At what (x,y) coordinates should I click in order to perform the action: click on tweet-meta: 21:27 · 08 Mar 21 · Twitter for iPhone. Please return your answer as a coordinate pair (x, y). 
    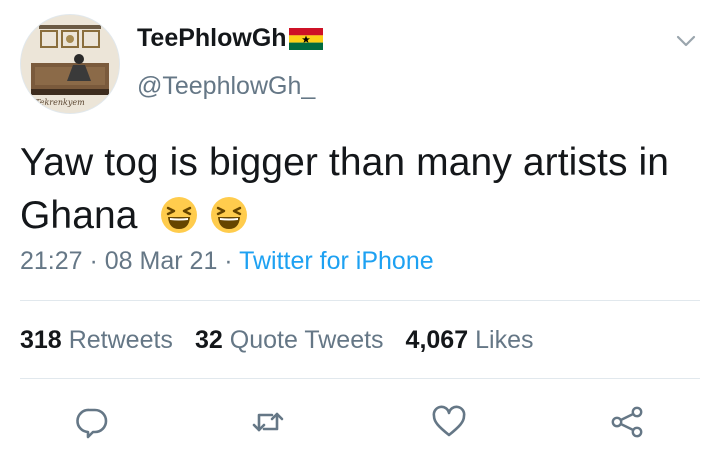
    Looking at the image, I should click on (227, 261).